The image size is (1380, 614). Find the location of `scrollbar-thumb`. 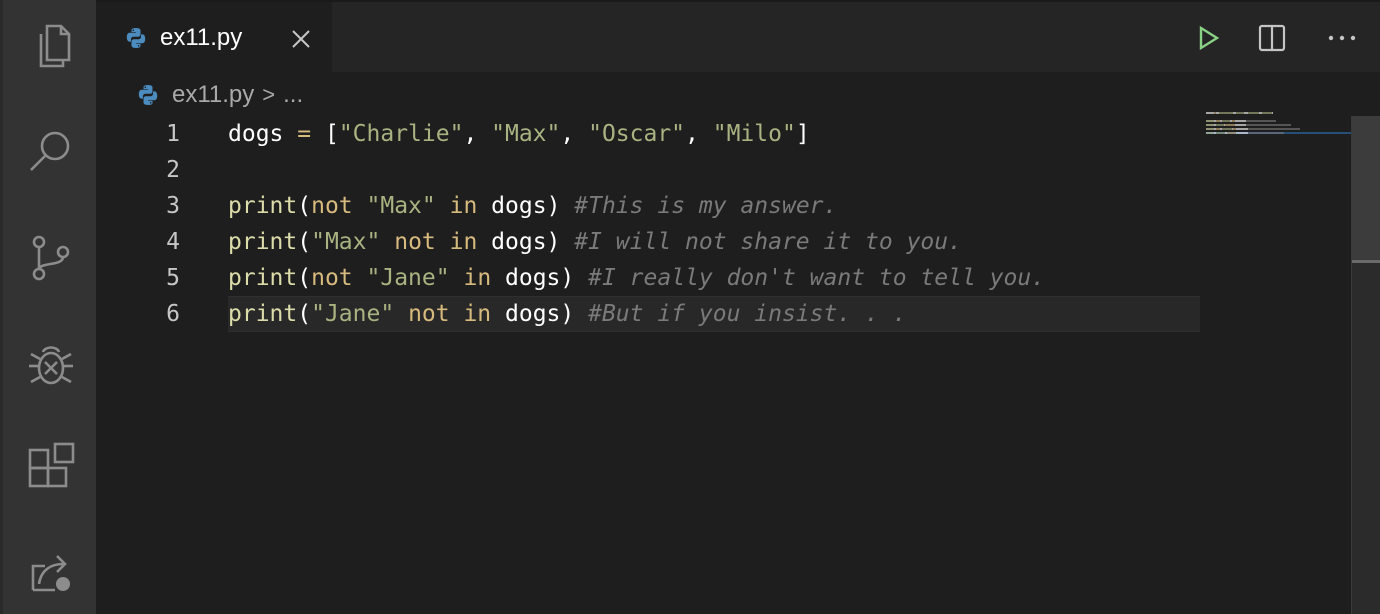

scrollbar-thumb is located at coordinates (1366, 189).